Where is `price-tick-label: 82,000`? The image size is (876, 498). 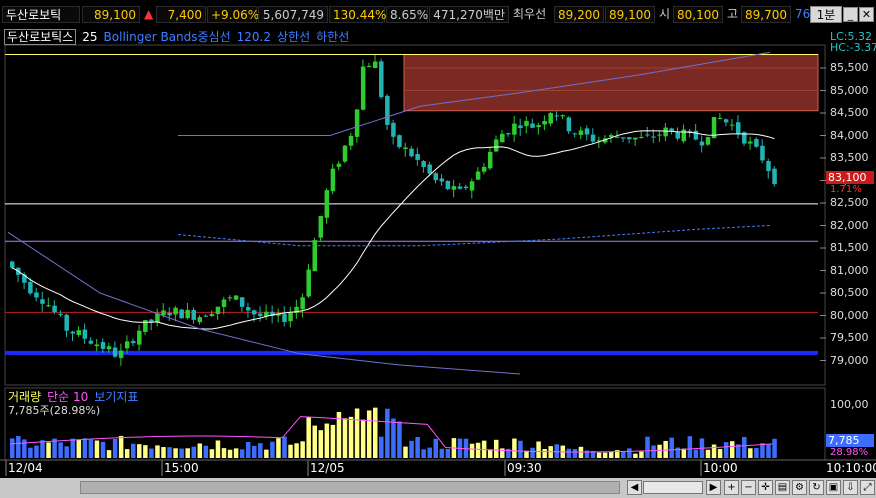 price-tick-label: 82,000 is located at coordinates (849, 225).